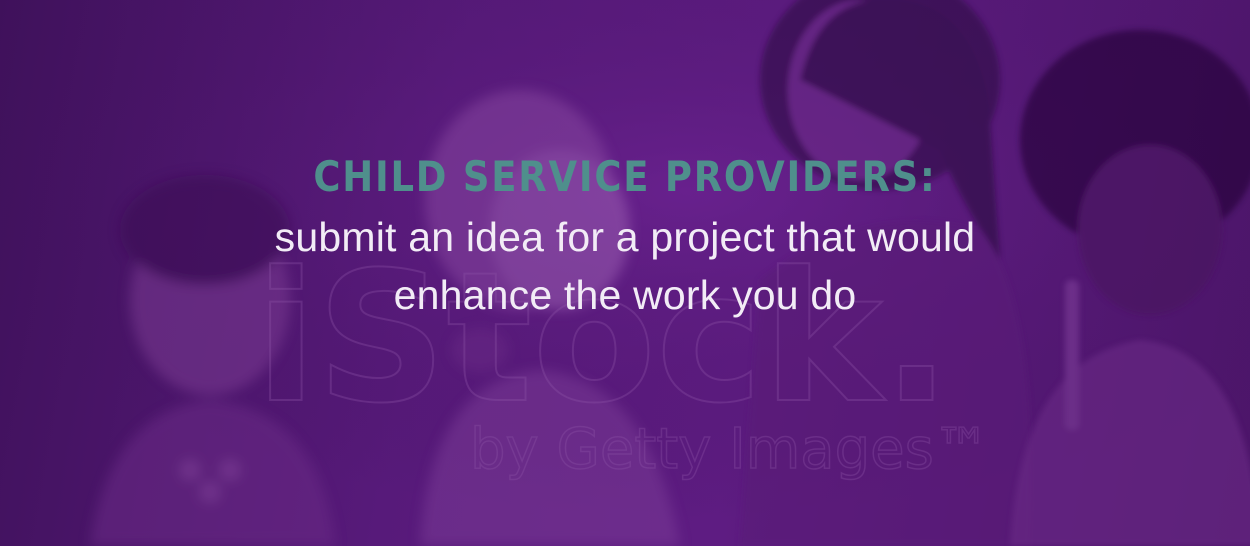 This screenshot has width=1250, height=546. What do you see at coordinates (625, 295) in the screenshot?
I see `banner-subline-2: enhance the work you do` at bounding box center [625, 295].